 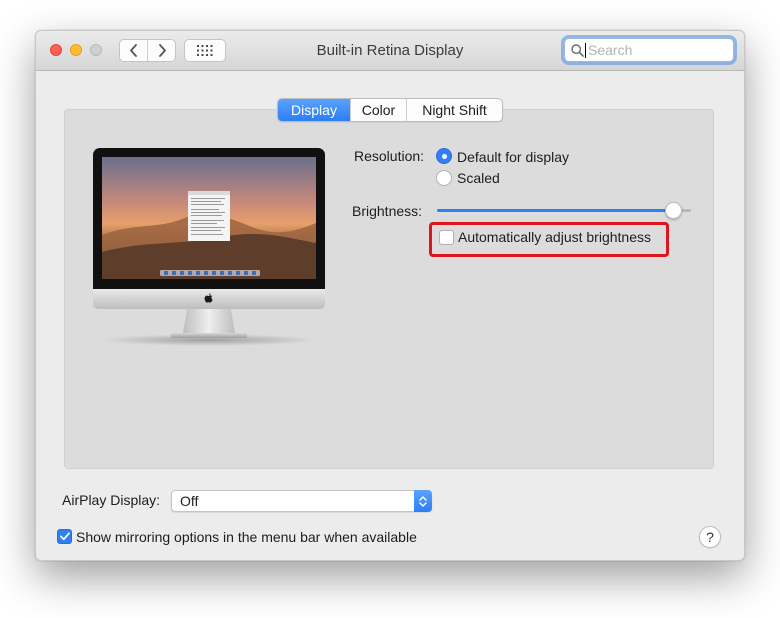 What do you see at coordinates (209, 335) in the screenshot?
I see `imac-foot` at bounding box center [209, 335].